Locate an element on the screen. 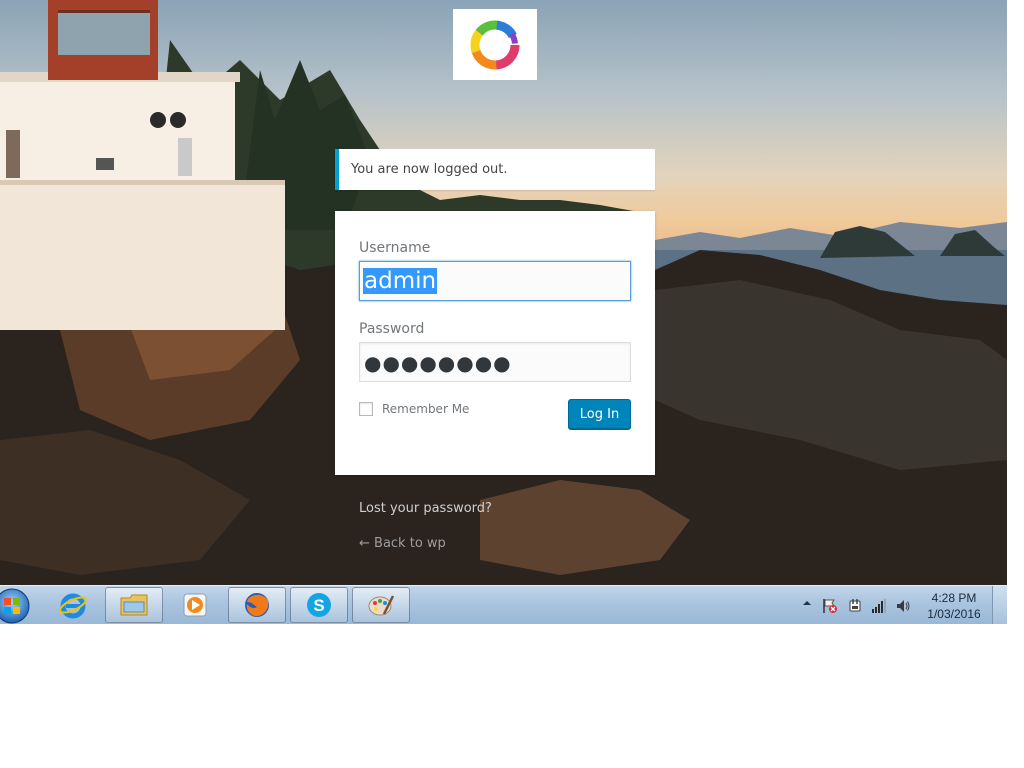 The height and width of the screenshot is (768, 1024). notice-text: You are now logged out. is located at coordinates (429, 169).